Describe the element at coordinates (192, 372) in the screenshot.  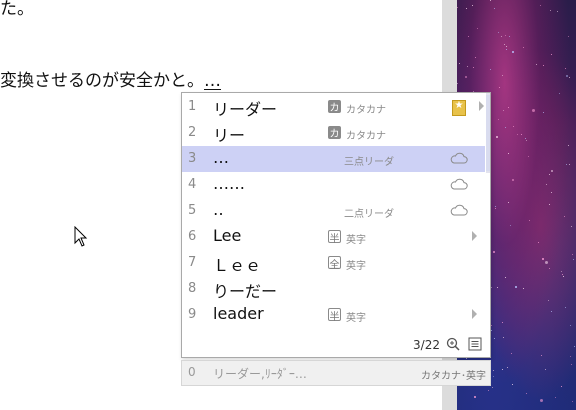
I see `prediction-number: 0` at that location.